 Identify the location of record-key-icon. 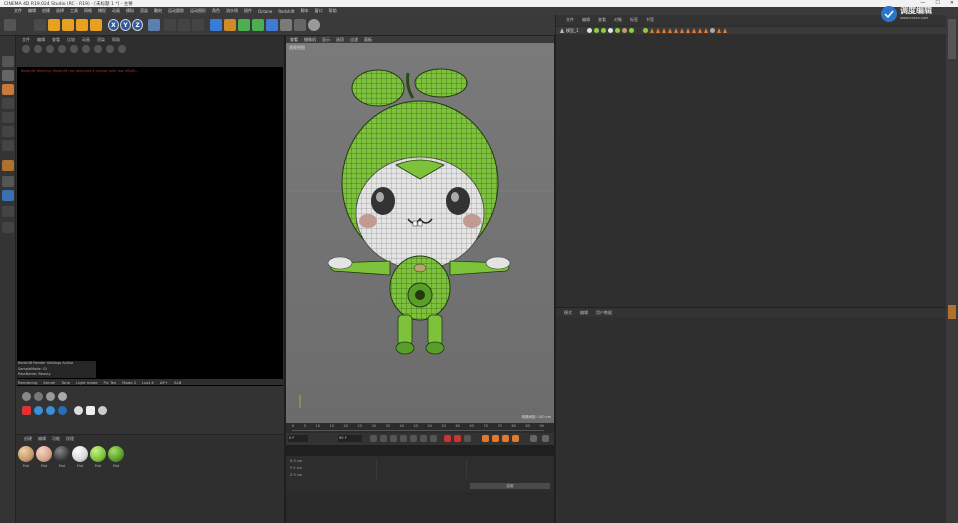
(447, 438).